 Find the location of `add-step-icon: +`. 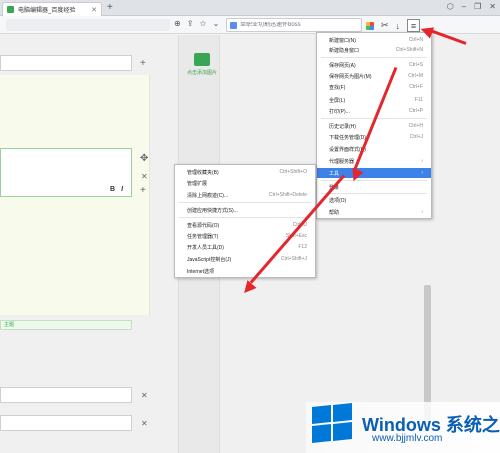

add-step-icon: + is located at coordinates (143, 190).